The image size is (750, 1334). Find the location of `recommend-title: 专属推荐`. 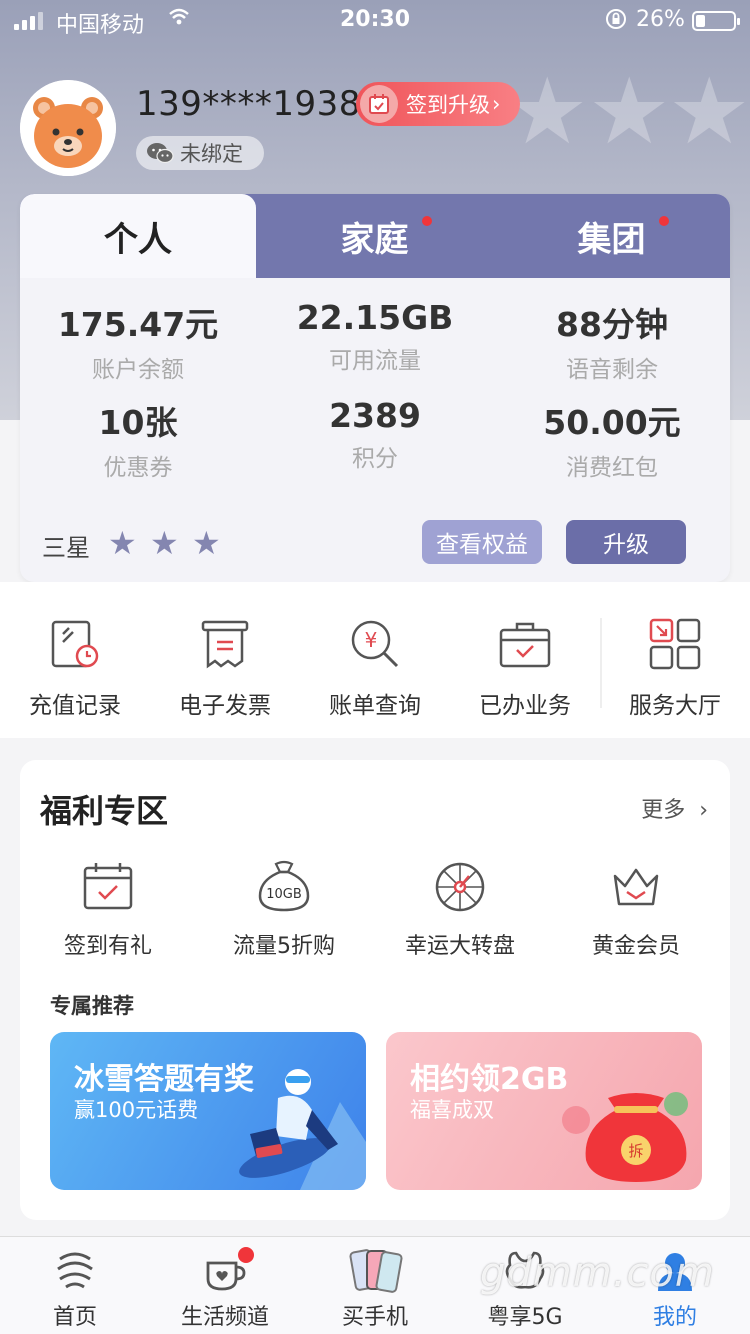

recommend-title: 专属推荐 is located at coordinates (92, 1006).